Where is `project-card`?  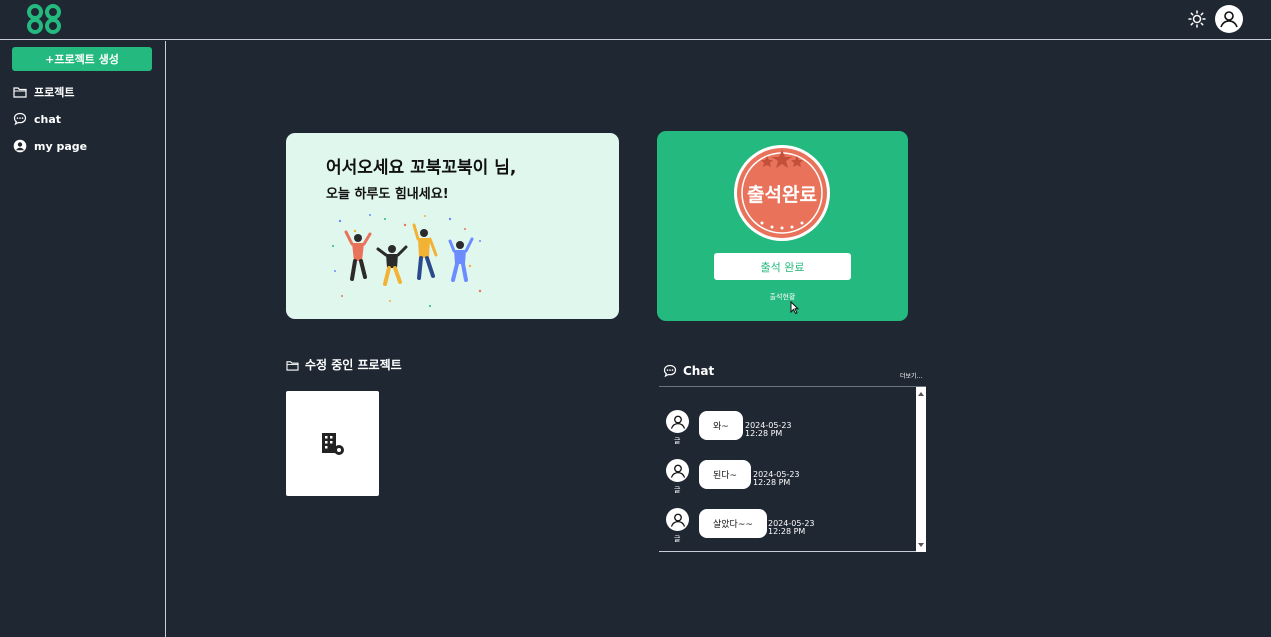
project-card is located at coordinates (332, 443).